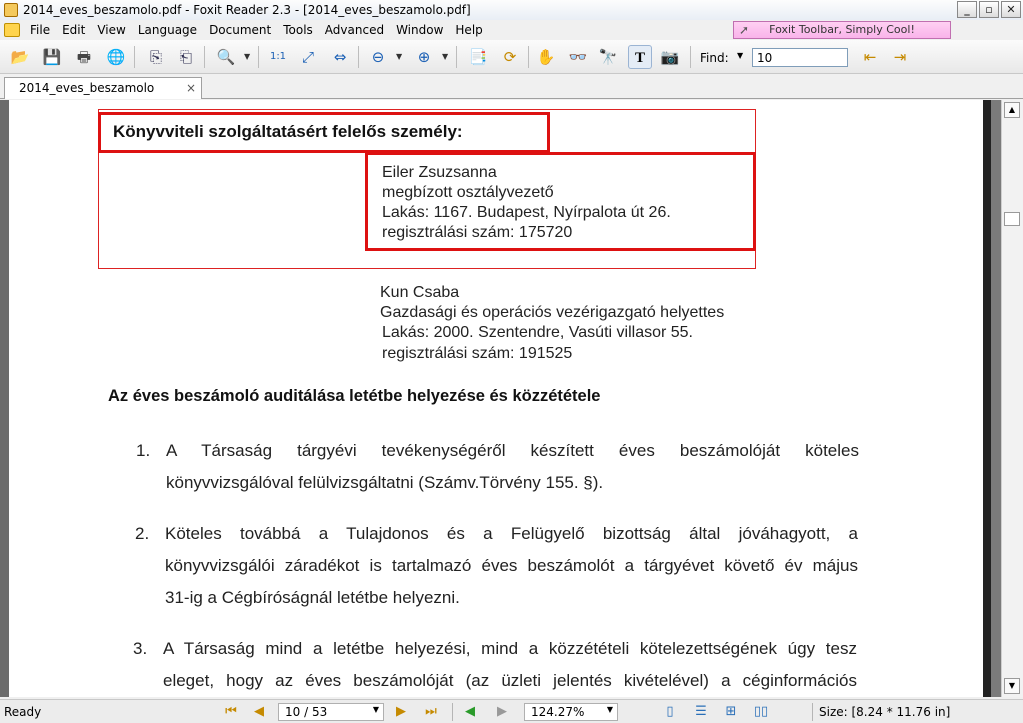 Image resolution: width=1023 pixels, height=723 pixels. What do you see at coordinates (140, 648) in the screenshot?
I see `item3-number: 3.` at bounding box center [140, 648].